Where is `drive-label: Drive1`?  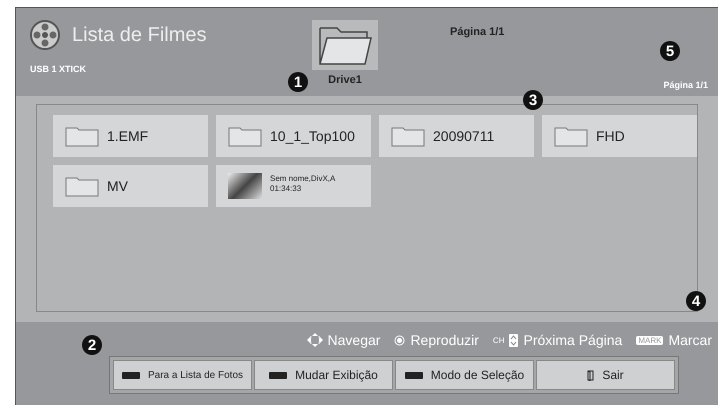 drive-label: Drive1 is located at coordinates (345, 80).